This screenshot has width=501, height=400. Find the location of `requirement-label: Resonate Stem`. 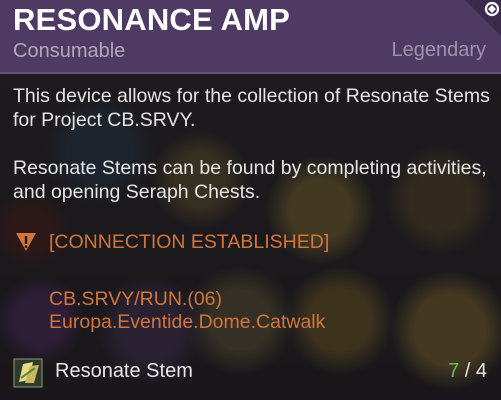

requirement-label: Resonate Stem is located at coordinates (124, 371).